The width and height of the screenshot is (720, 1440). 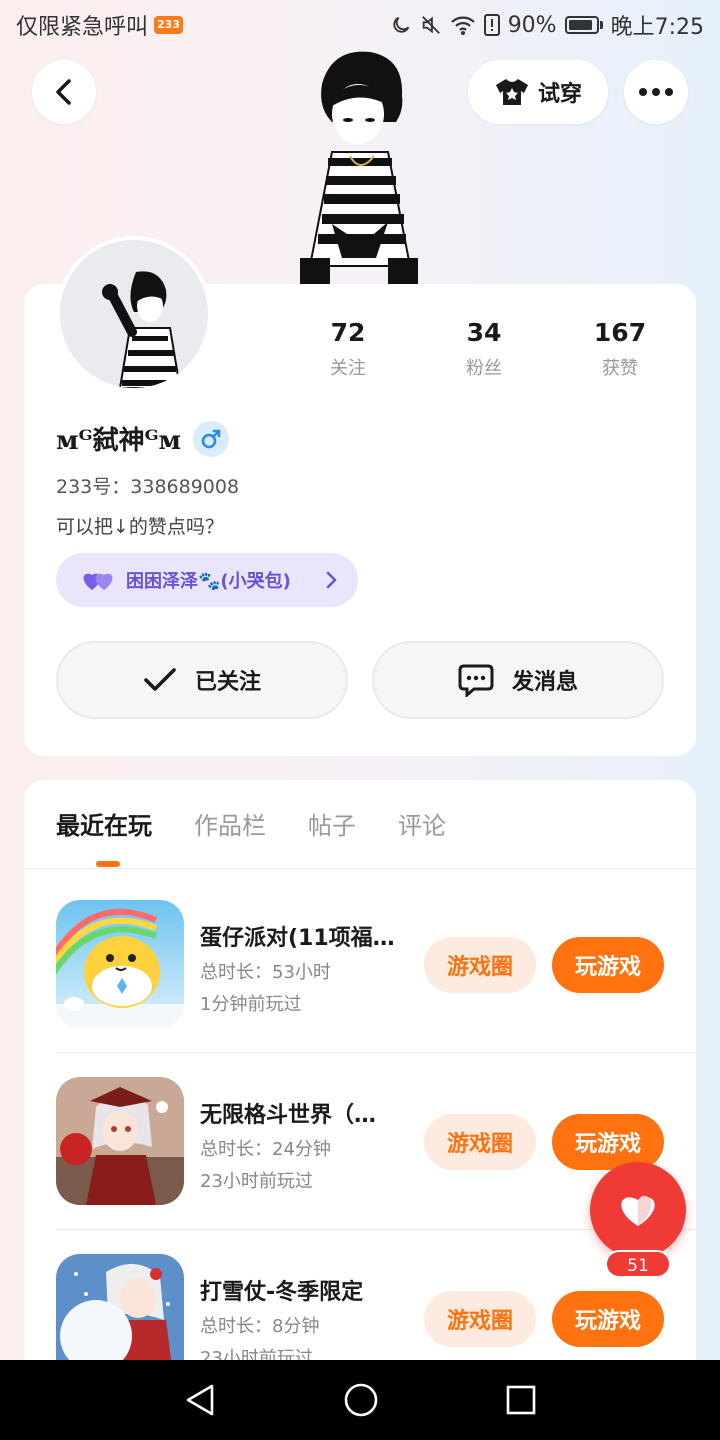 I want to click on game-title: 打雪仗-冬季限定, so click(x=282, y=1292).